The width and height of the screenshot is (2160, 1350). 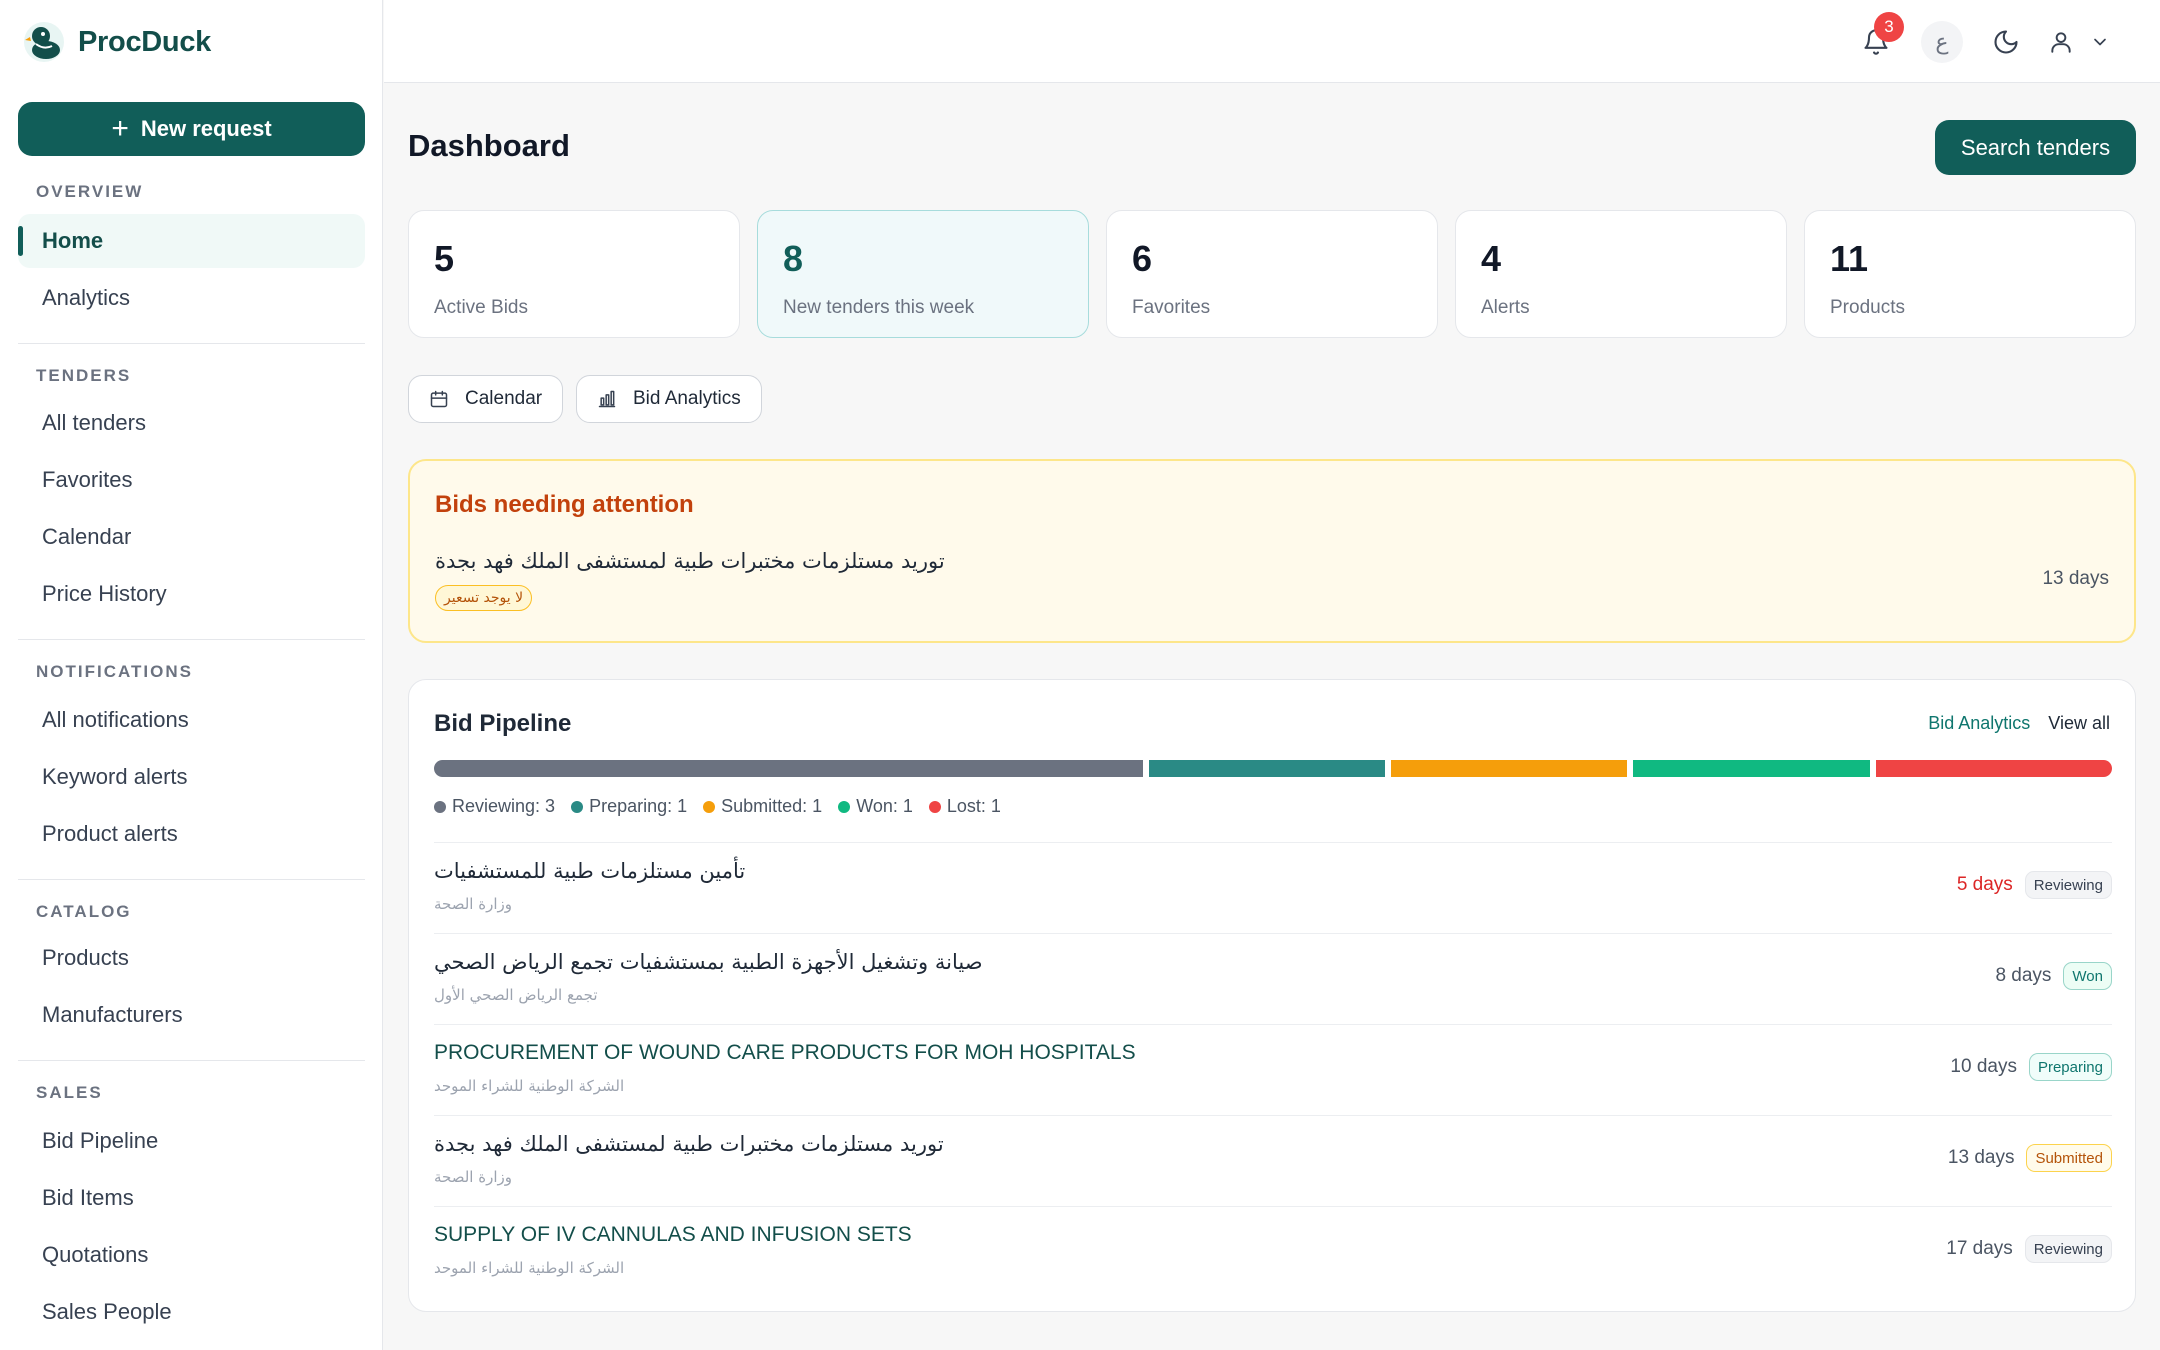 What do you see at coordinates (191, 1015) in the screenshot?
I see `nav-item-manufacturers: Manufacturers` at bounding box center [191, 1015].